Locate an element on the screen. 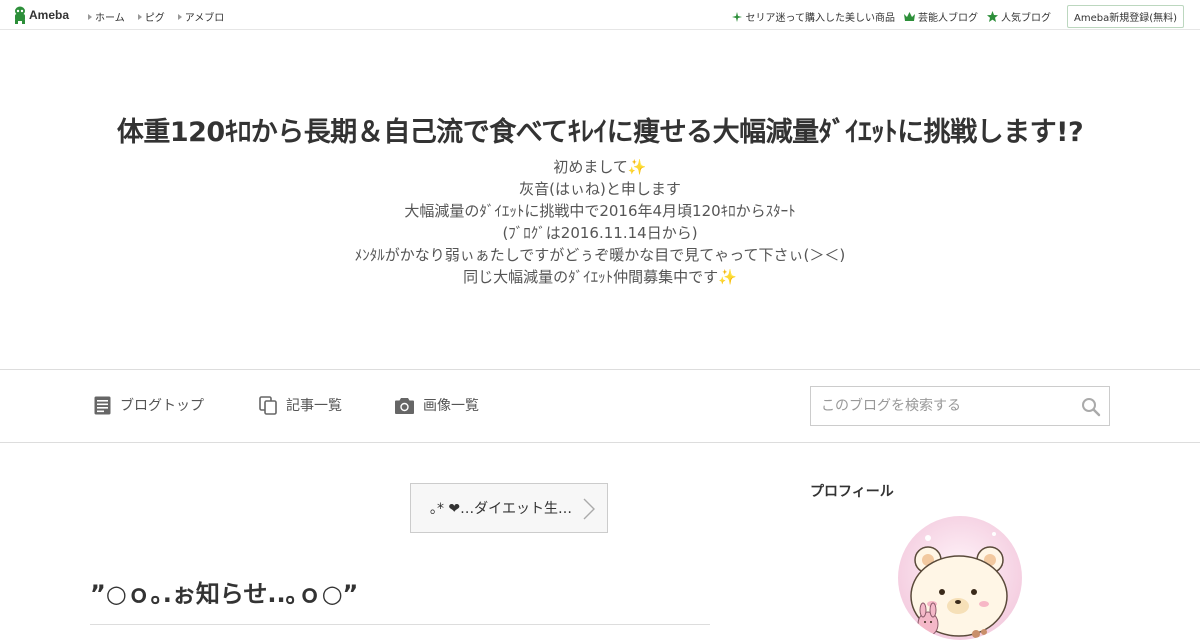 This screenshot has width=1200, height=640. signup-button: Ameba新規登録(無料) is located at coordinates (1125, 16).